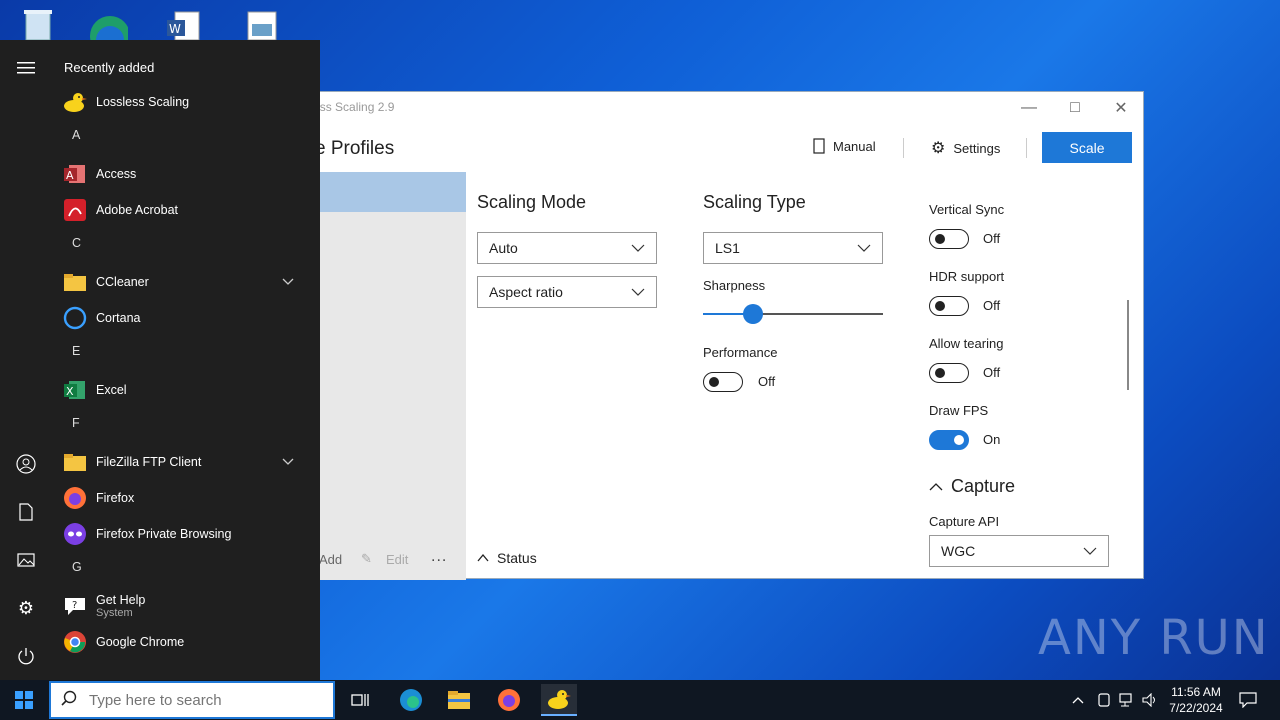 This screenshot has height=720, width=1280. Describe the element at coordinates (76, 423) in the screenshot. I see `start-group-letter: F` at that location.